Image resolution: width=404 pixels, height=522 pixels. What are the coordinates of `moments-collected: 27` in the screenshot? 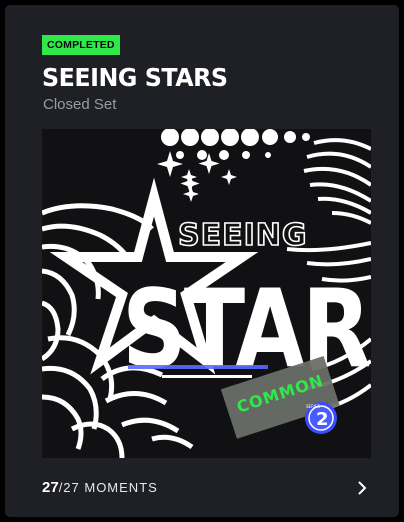 It's located at (50, 487).